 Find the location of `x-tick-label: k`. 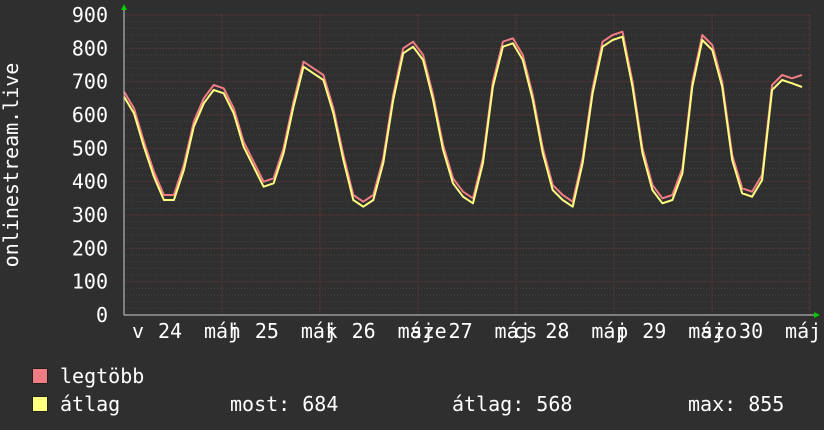

x-tick-label: k is located at coordinates (332, 331).